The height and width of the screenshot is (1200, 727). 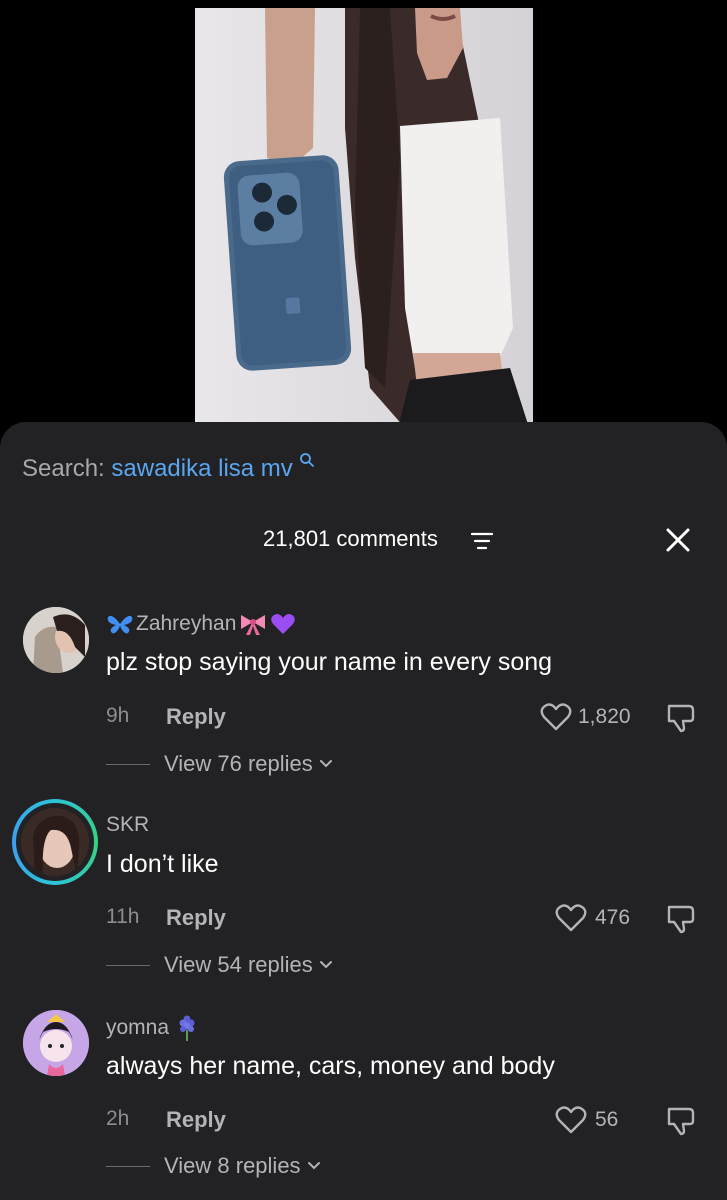 I want to click on avatar-story-ring, so click(x=55, y=842).